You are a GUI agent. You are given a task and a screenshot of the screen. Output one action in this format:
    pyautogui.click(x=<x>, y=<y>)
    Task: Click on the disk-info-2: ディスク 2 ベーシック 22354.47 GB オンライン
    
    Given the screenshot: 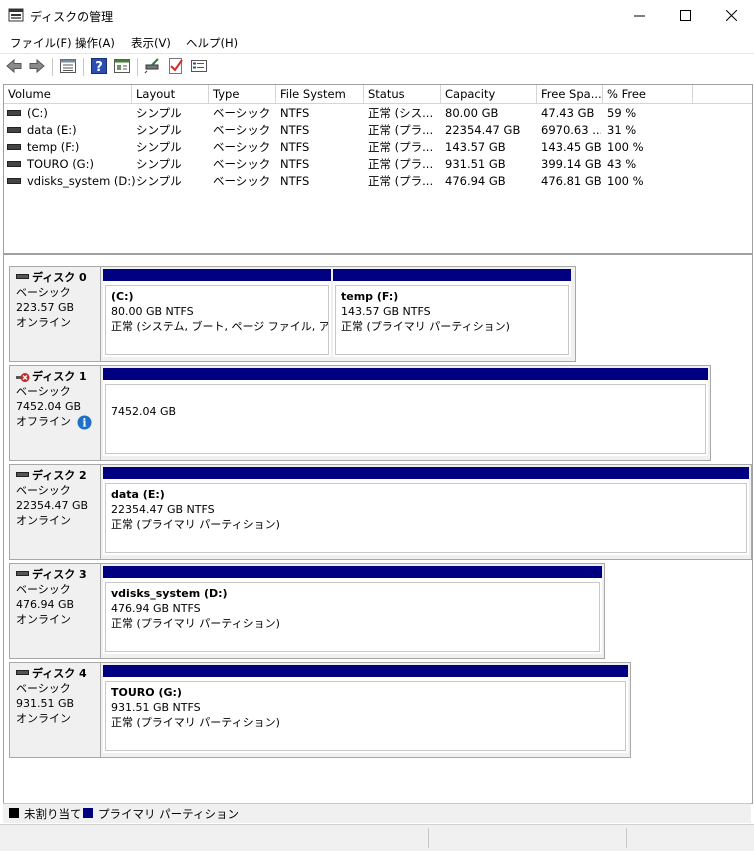 What is the action you would take?
    pyautogui.click(x=55, y=512)
    